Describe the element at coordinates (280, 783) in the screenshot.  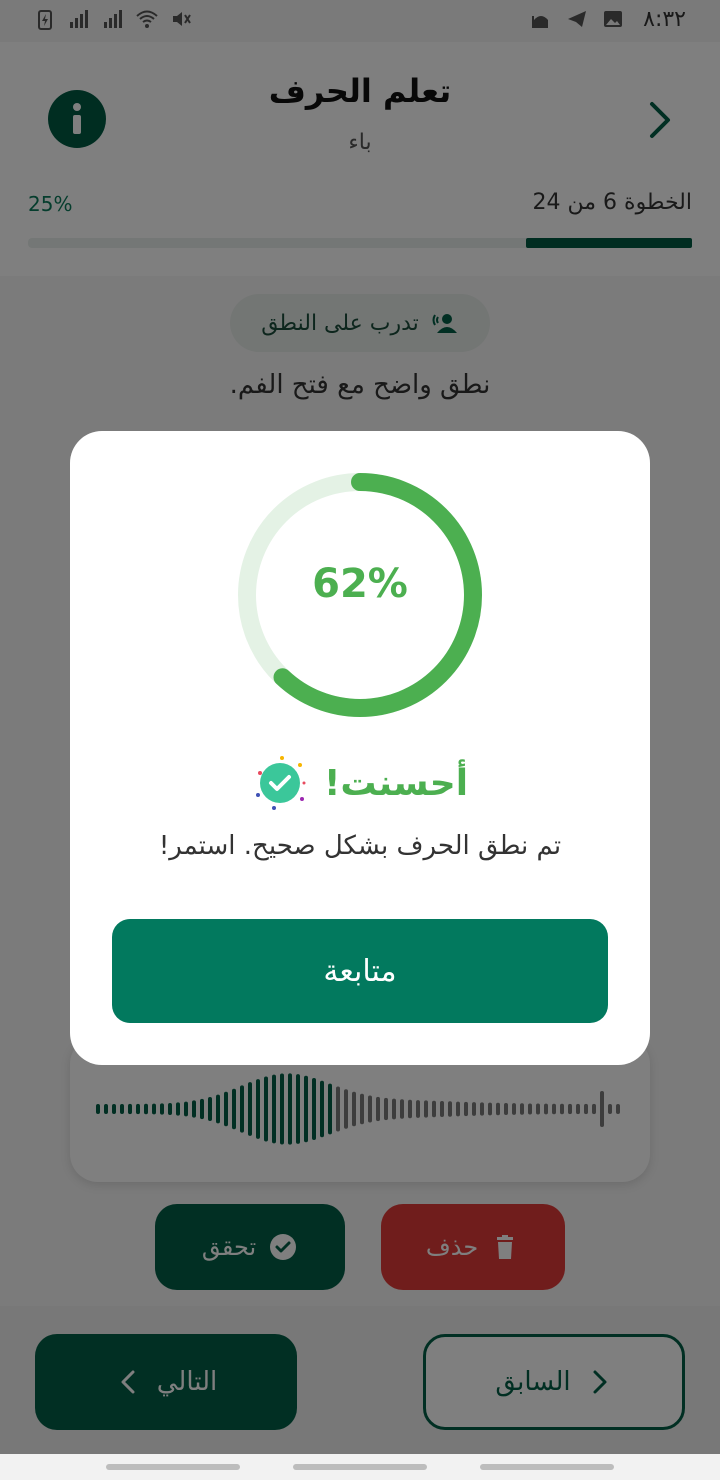
I see `celebration-check-icon` at that location.